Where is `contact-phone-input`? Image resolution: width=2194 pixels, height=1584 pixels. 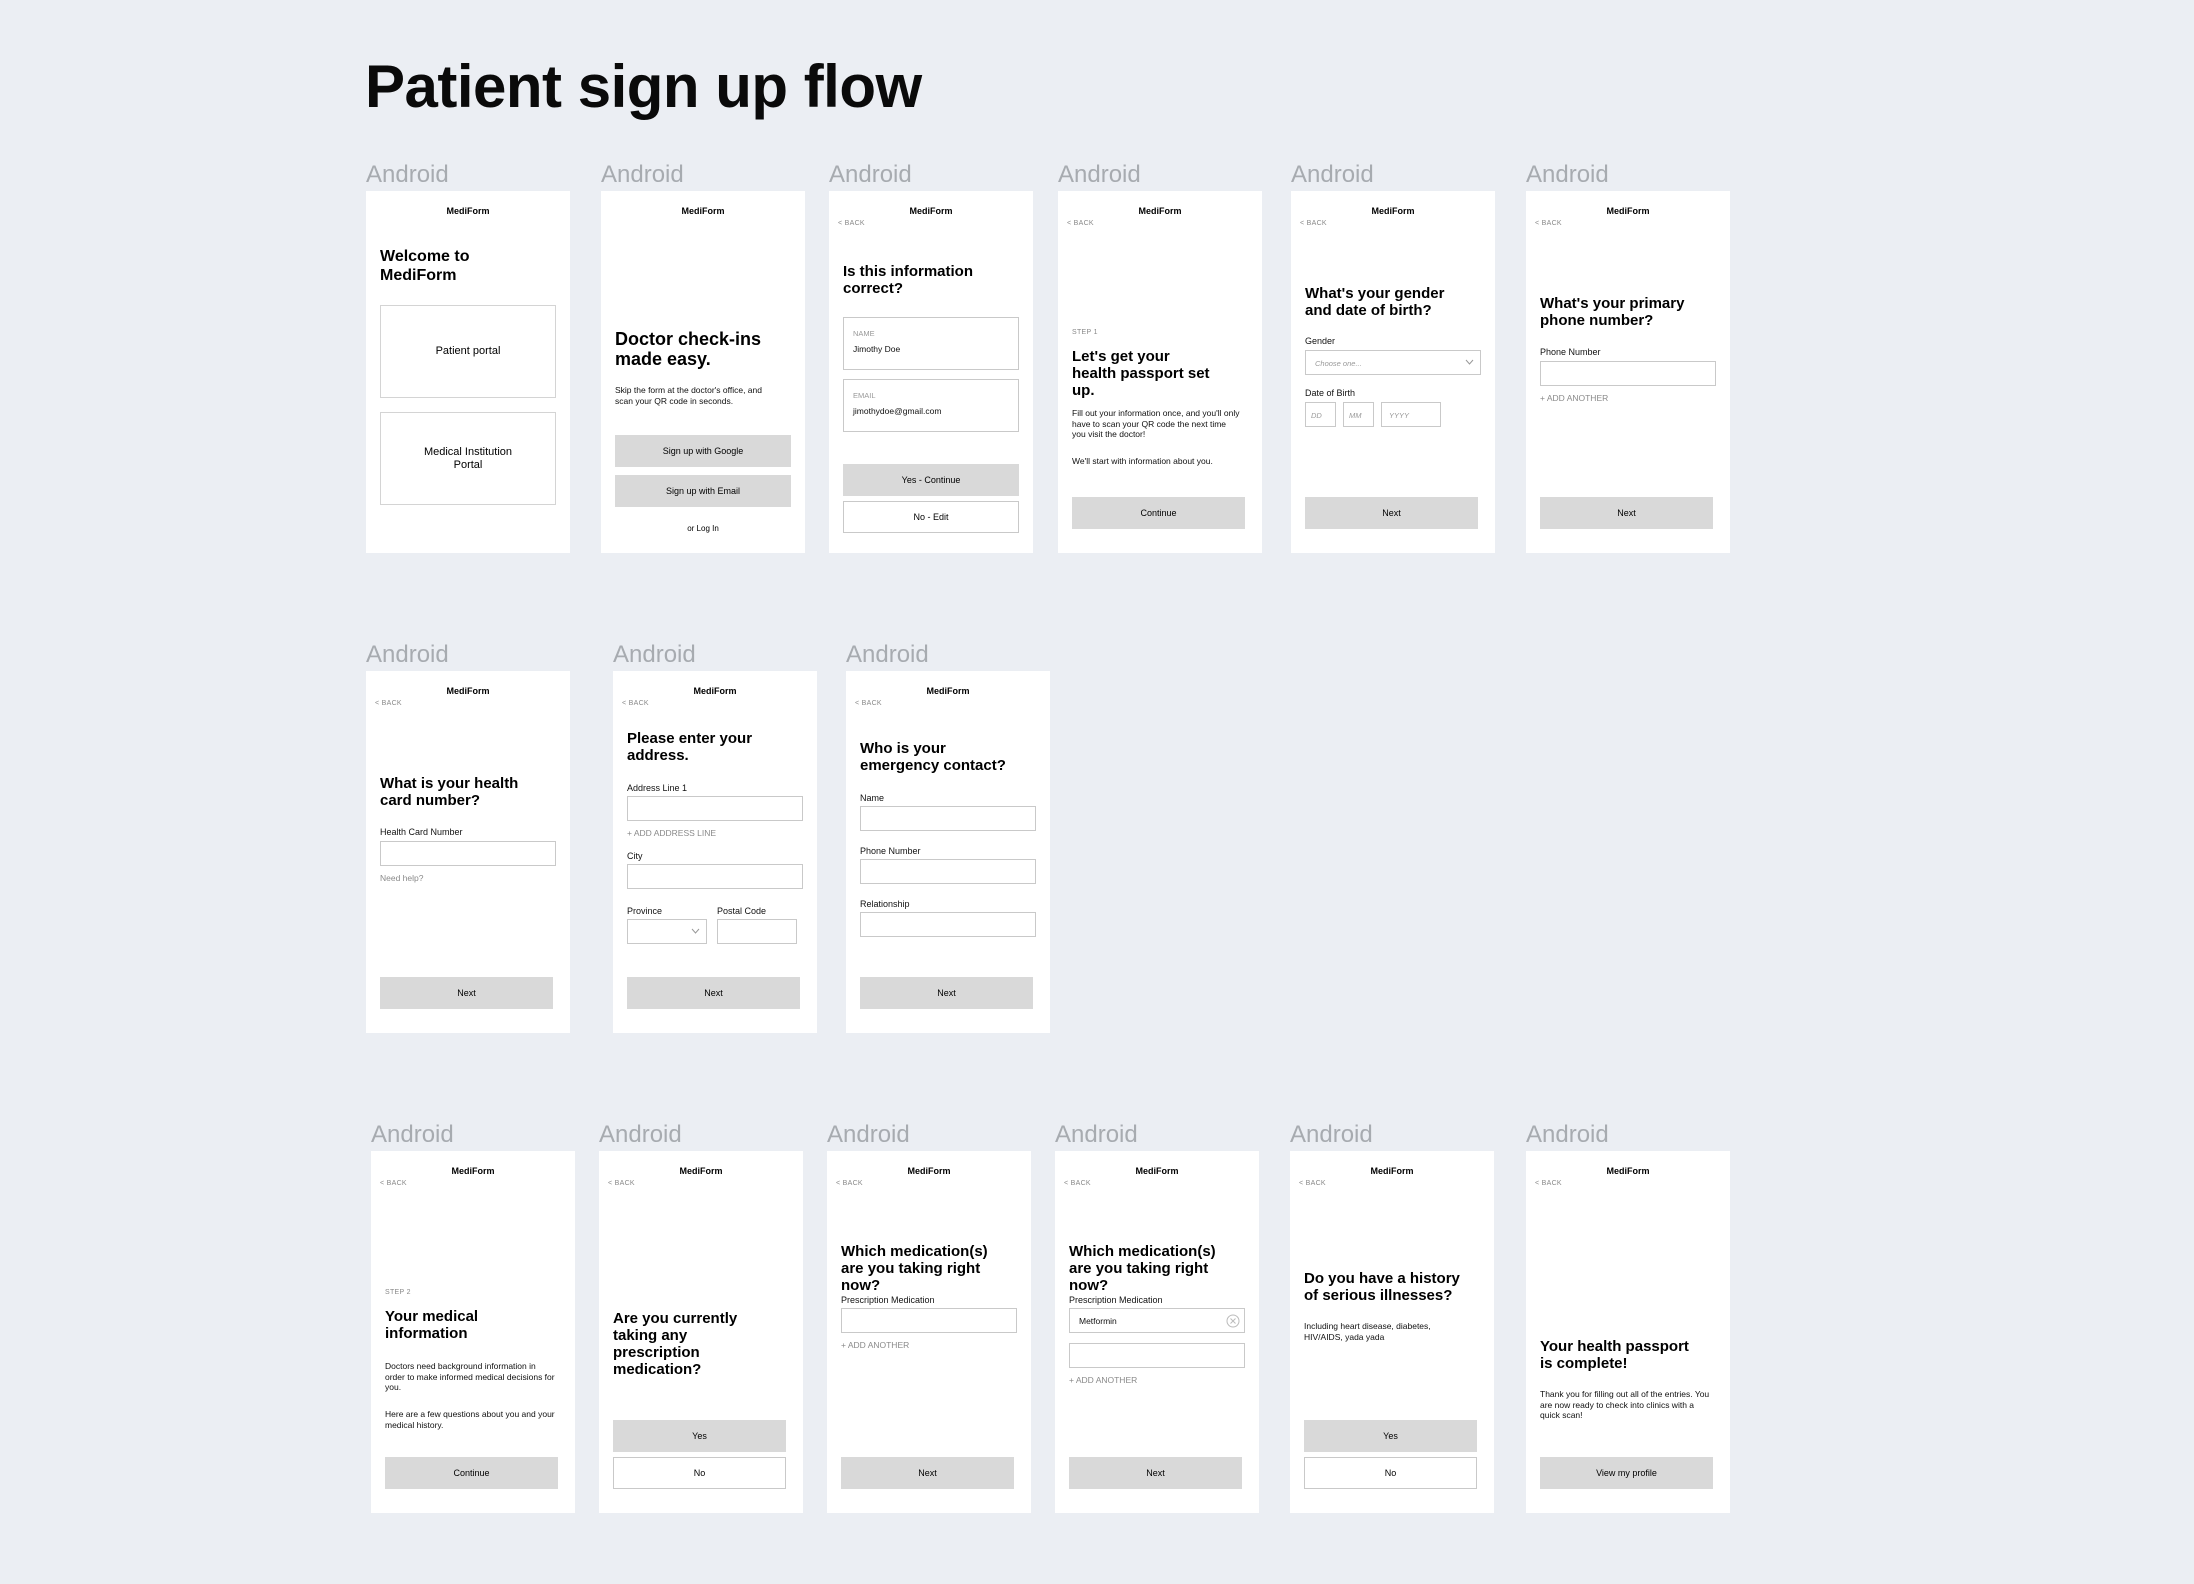 contact-phone-input is located at coordinates (948, 871).